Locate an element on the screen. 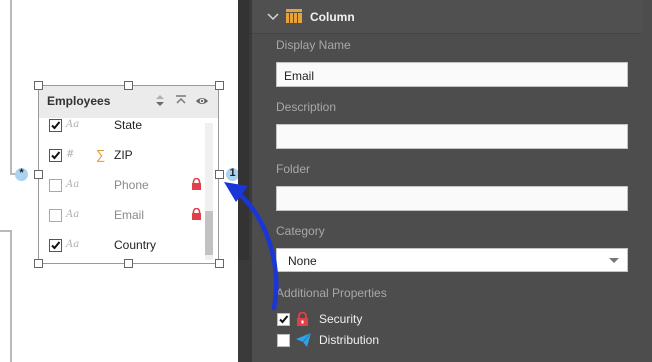 This screenshot has width=652, height=362. many-connector-label: * is located at coordinates (21, 173).